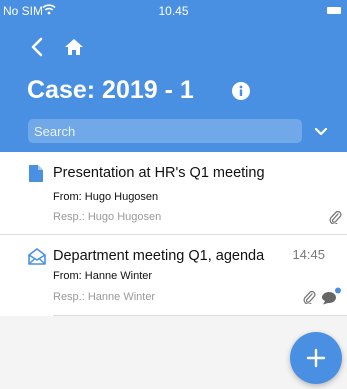  I want to click on item-resp: Resp.: Hugo Hugosen, so click(107, 217).